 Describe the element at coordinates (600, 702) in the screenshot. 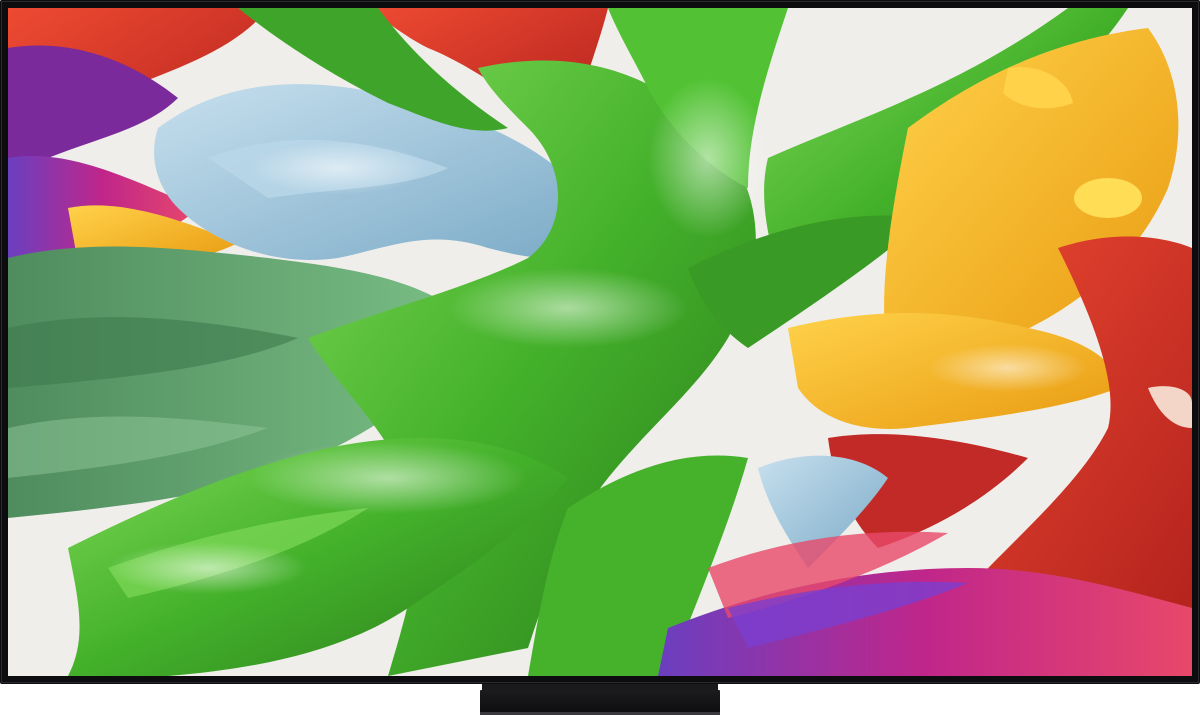

I see `tv-stand-base` at that location.